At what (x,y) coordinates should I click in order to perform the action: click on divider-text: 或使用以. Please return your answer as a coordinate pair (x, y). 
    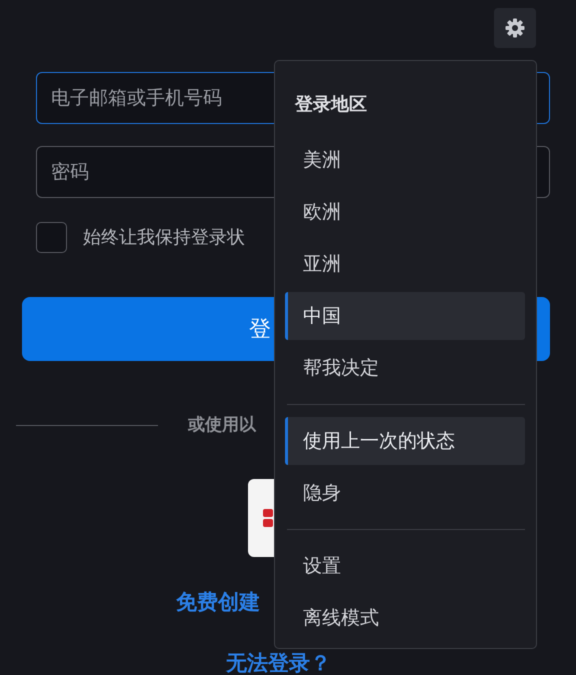
    Looking at the image, I should click on (222, 425).